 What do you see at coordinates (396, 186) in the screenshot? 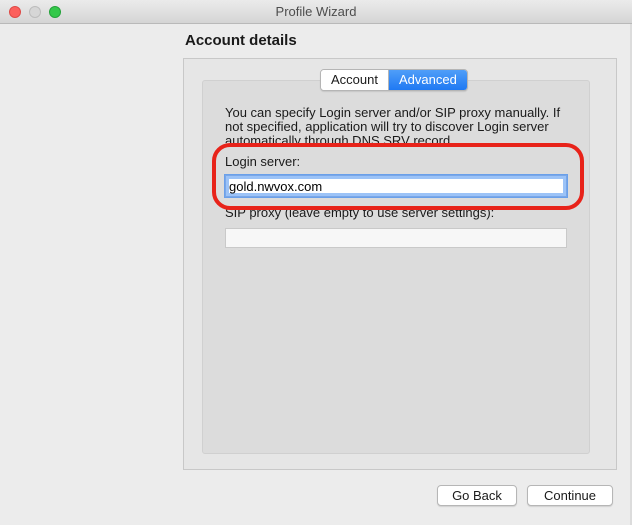
I see `login-server-input` at bounding box center [396, 186].